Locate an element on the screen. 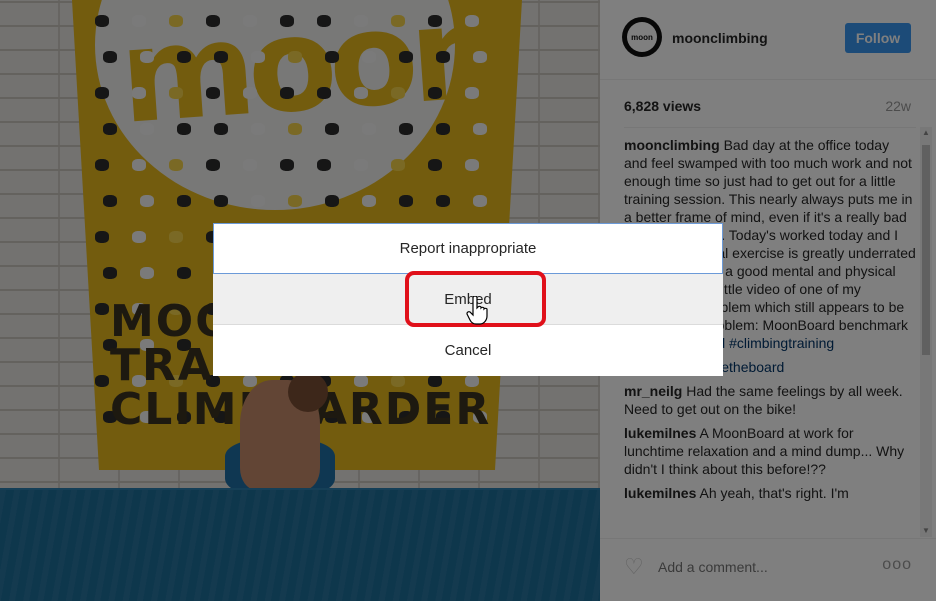  cancel-button: Cancel is located at coordinates (468, 350).